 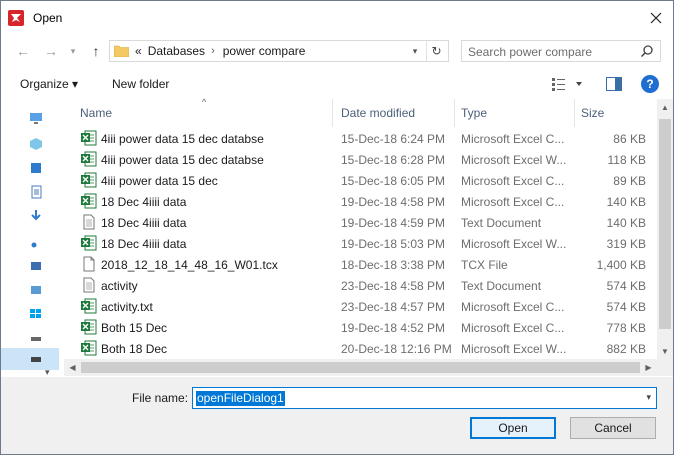 I want to click on command-toolbar: Organize ▾ New folder ?, so click(x=337, y=84).